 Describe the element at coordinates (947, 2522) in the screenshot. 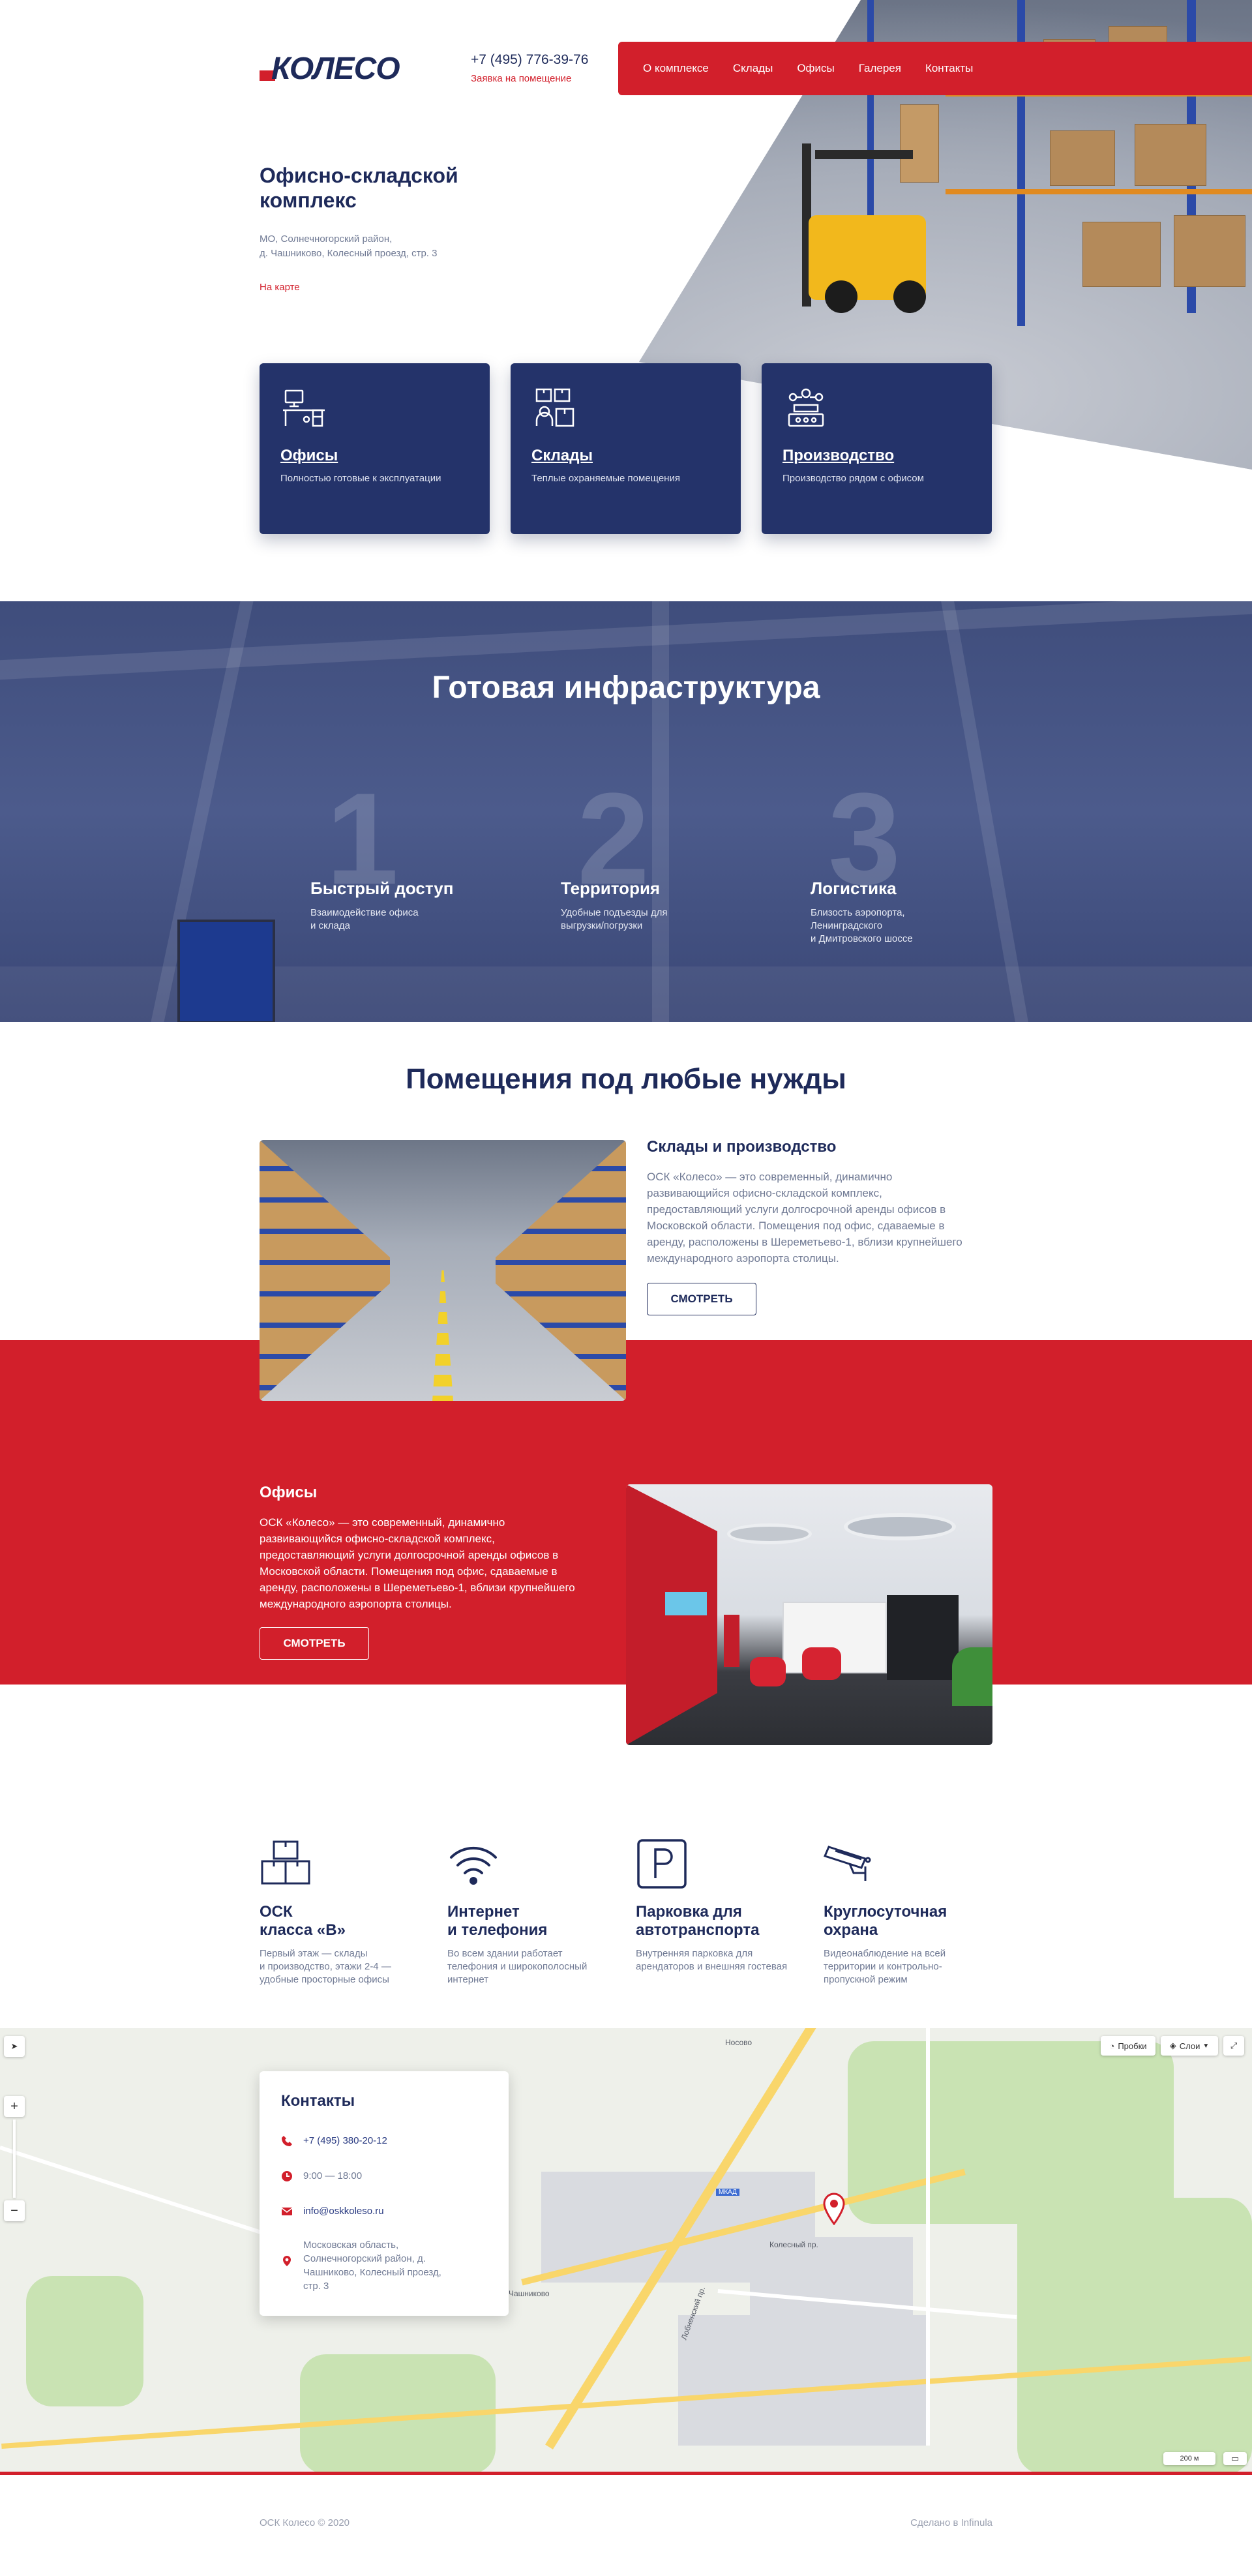

I see `footer-made-by-link: Сделано в Infinula` at that location.